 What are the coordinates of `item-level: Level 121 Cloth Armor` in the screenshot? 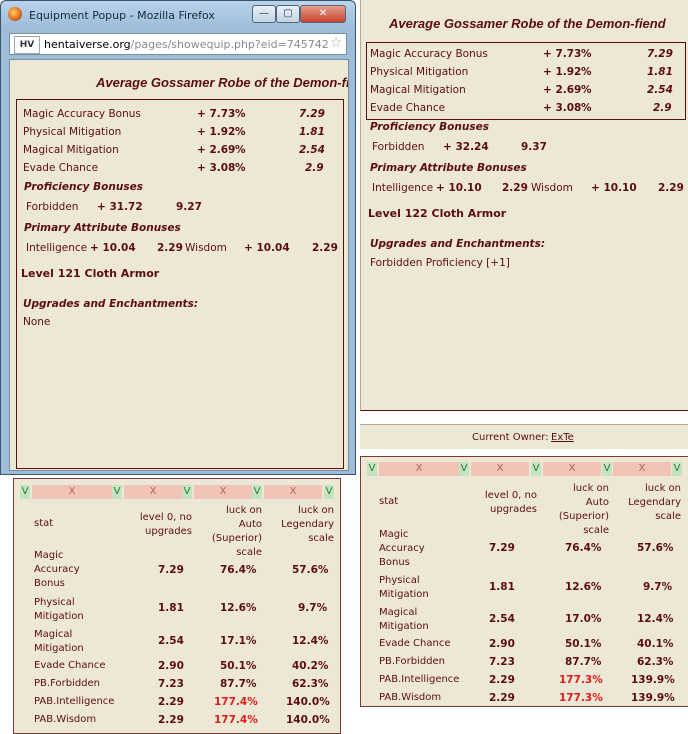 It's located at (90, 273).